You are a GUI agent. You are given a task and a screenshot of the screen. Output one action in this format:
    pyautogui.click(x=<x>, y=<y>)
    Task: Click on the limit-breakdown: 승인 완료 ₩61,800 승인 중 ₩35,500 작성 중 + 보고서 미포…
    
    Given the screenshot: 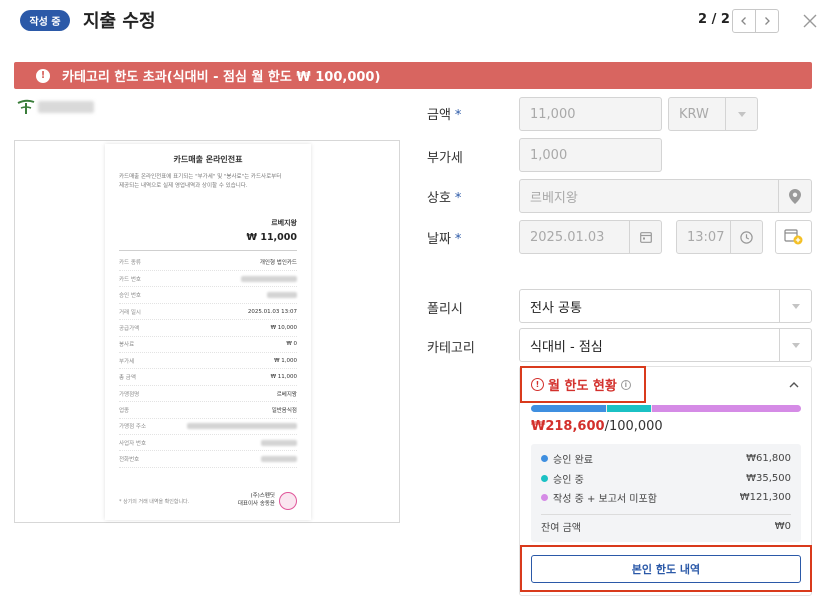 What is the action you would take?
    pyautogui.click(x=666, y=493)
    